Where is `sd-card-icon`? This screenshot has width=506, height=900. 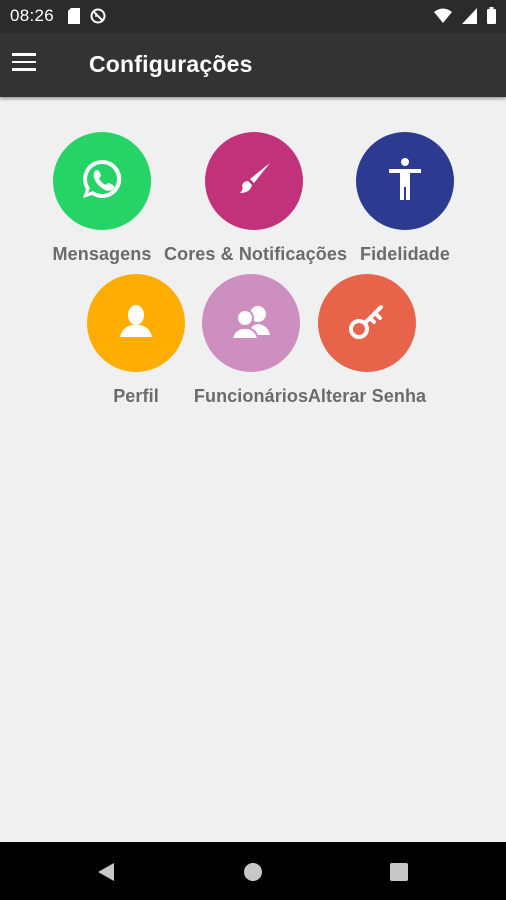
sd-card-icon is located at coordinates (74, 18).